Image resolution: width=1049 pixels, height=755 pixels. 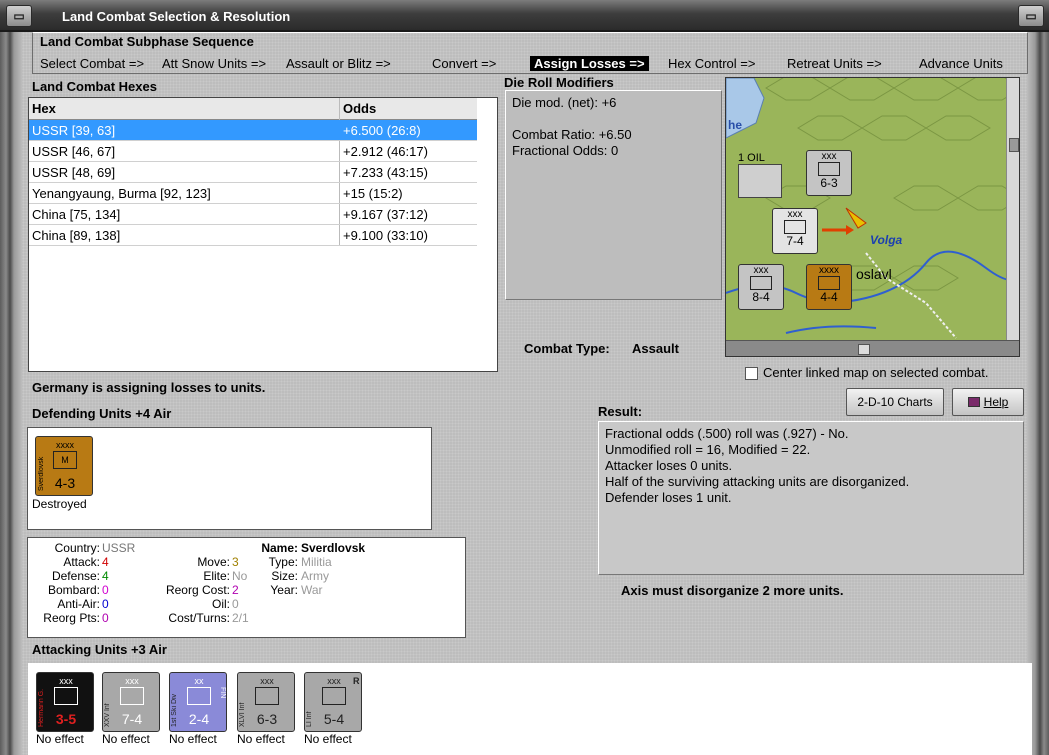 I want to click on table-row: China [75, 134] +9.167 (37:12), so click(x=253, y=214).